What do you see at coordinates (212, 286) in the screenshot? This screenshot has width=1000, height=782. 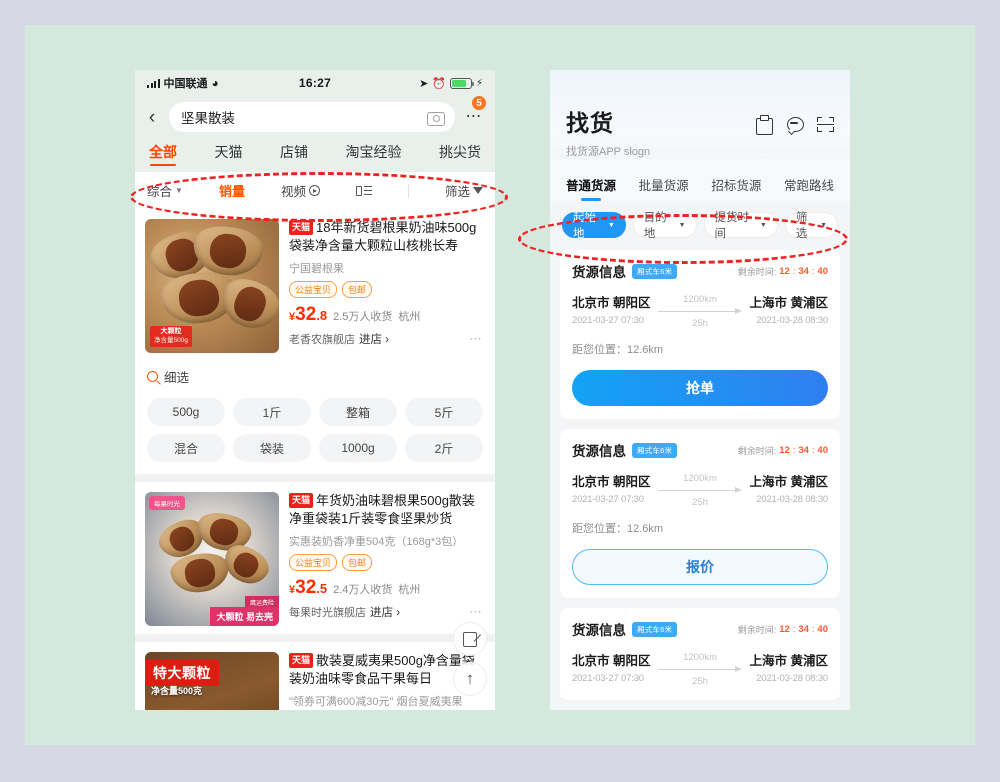 I see `product-image: 大颗粒 净含量500g` at bounding box center [212, 286].